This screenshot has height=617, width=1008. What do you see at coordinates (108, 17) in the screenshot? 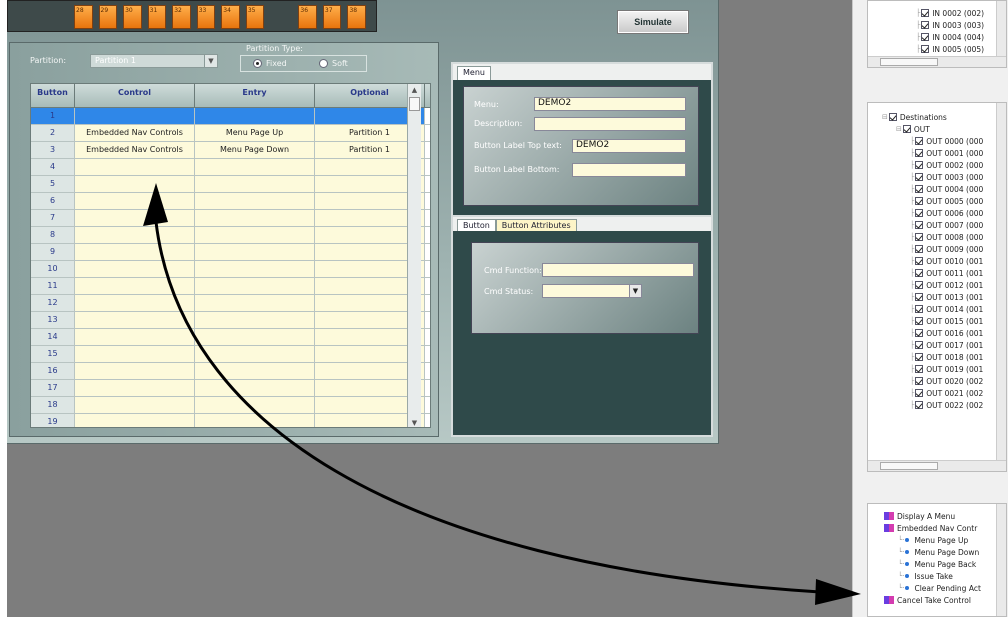
I see `strip-button: 29` at bounding box center [108, 17].